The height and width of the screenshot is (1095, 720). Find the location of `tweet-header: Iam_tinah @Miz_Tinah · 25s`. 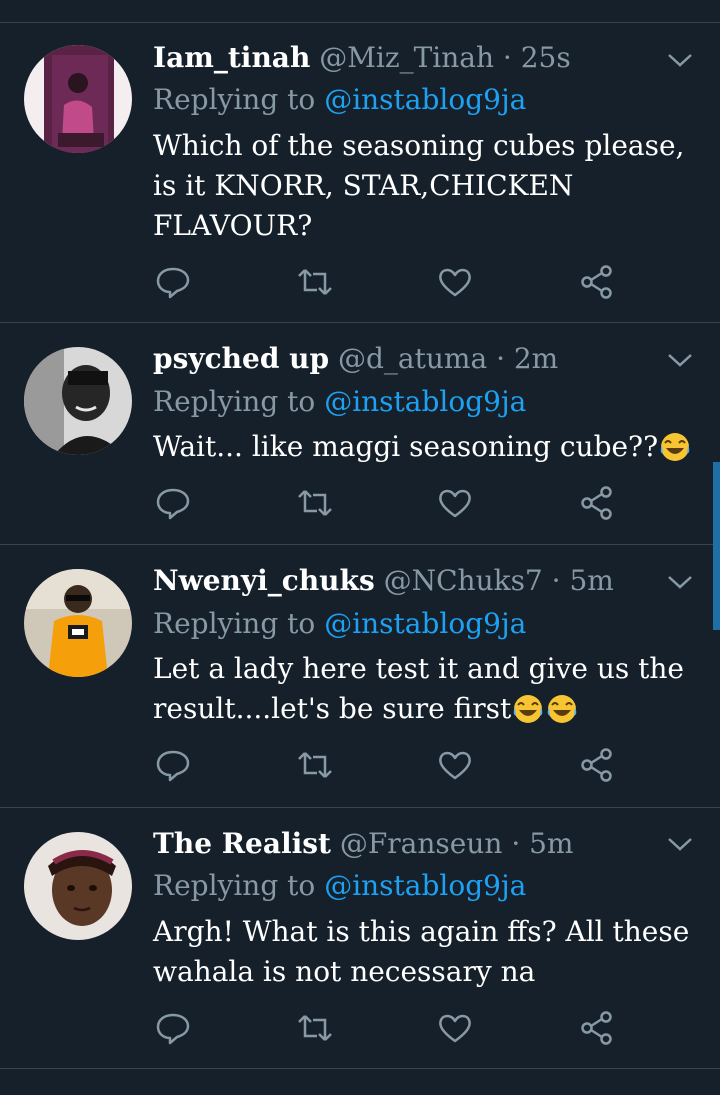

tweet-header: Iam_tinah @Miz_Tinah · 25s is located at coordinates (362, 58).